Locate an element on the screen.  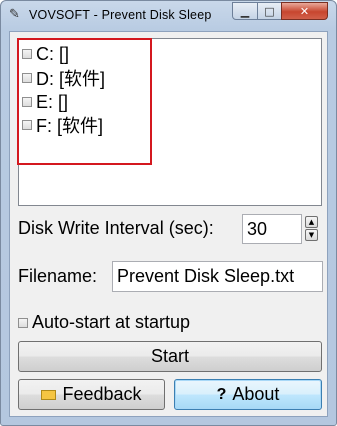
feedback-button-label: Feedback is located at coordinates (102, 394).